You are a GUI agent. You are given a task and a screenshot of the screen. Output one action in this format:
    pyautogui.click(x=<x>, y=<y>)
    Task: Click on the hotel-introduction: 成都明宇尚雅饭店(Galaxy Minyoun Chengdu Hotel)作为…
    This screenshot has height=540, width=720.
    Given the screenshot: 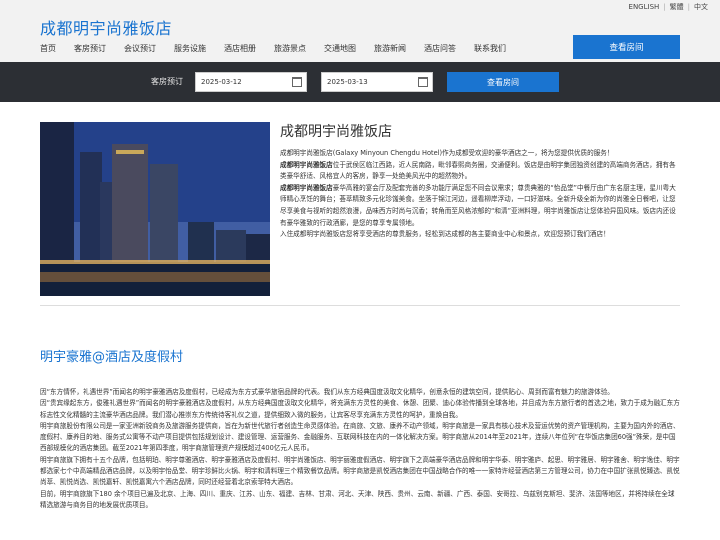 What is the action you would take?
    pyautogui.click(x=480, y=194)
    